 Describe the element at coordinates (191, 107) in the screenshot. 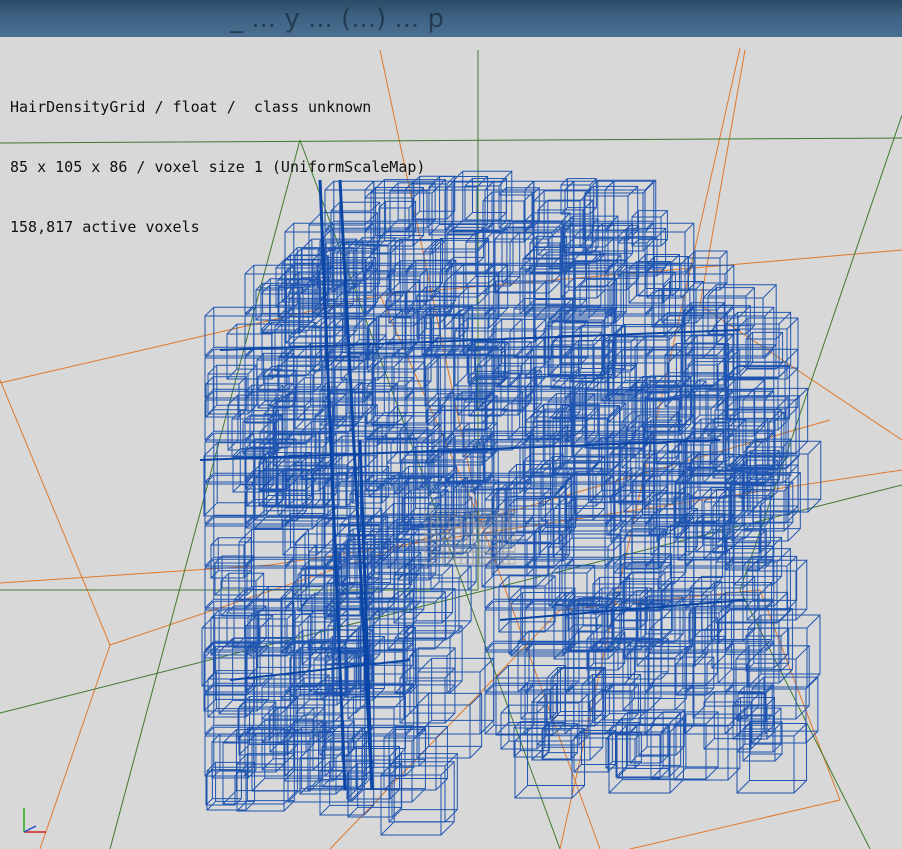

I see `grid-name-text: HairDensityGrid / float / class unknown` at that location.